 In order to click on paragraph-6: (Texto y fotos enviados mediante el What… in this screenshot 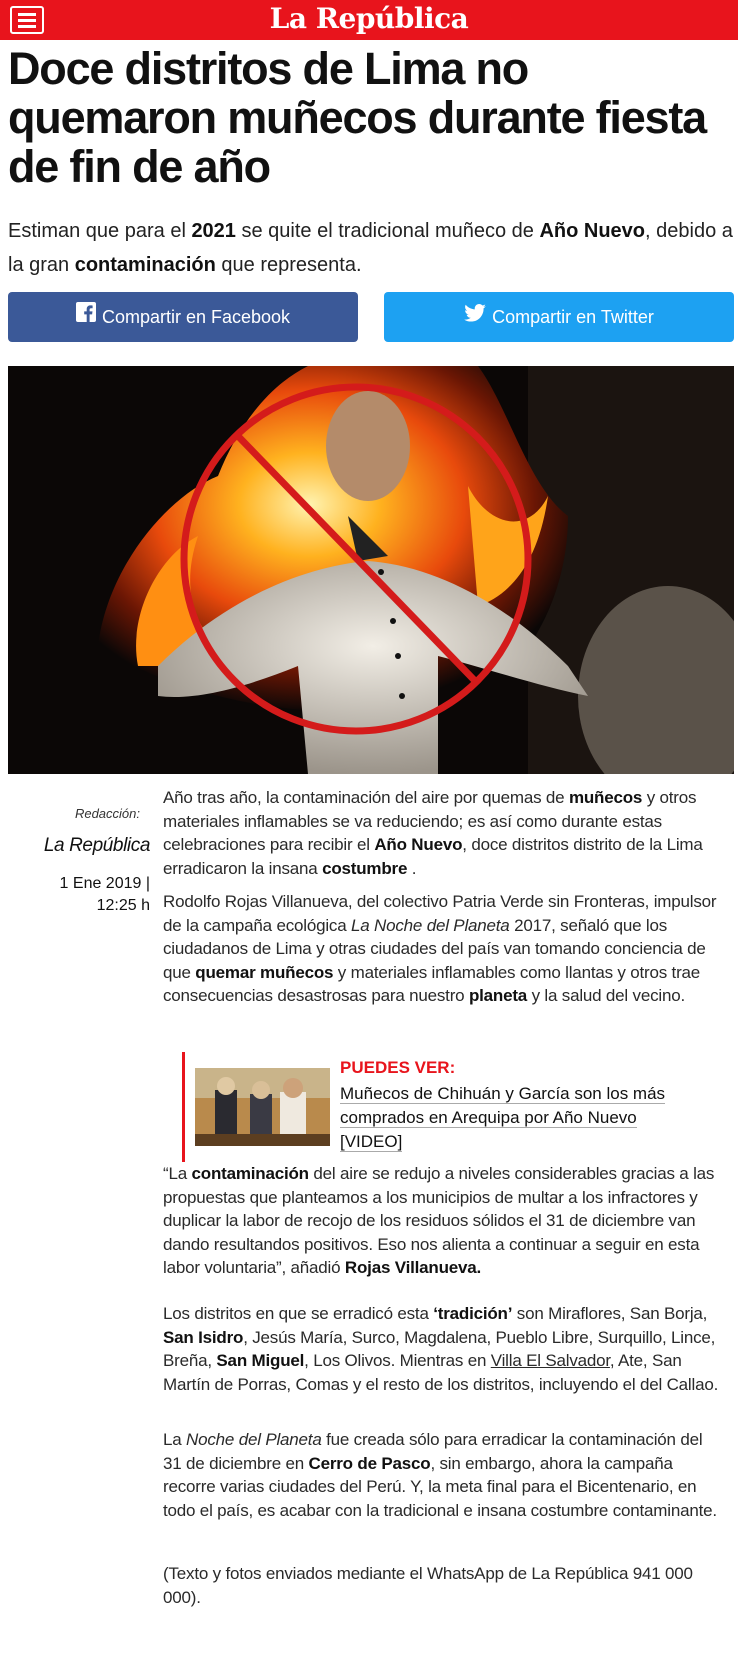, I will do `click(428, 1585)`.